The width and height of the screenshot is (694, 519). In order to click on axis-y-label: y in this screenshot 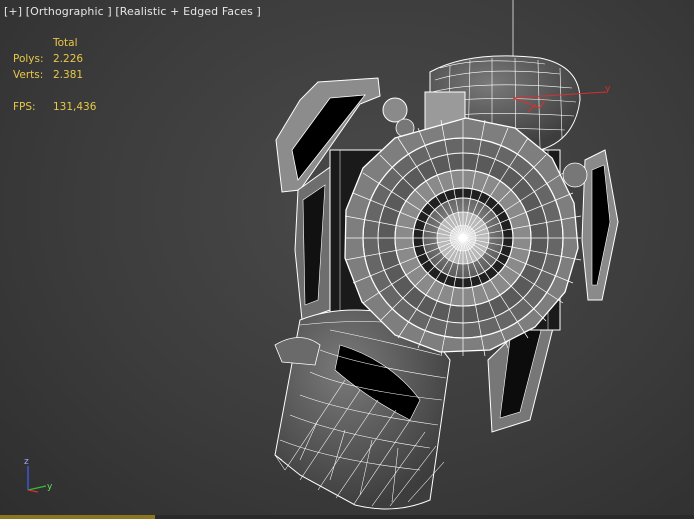, I will do `click(50, 487)`.